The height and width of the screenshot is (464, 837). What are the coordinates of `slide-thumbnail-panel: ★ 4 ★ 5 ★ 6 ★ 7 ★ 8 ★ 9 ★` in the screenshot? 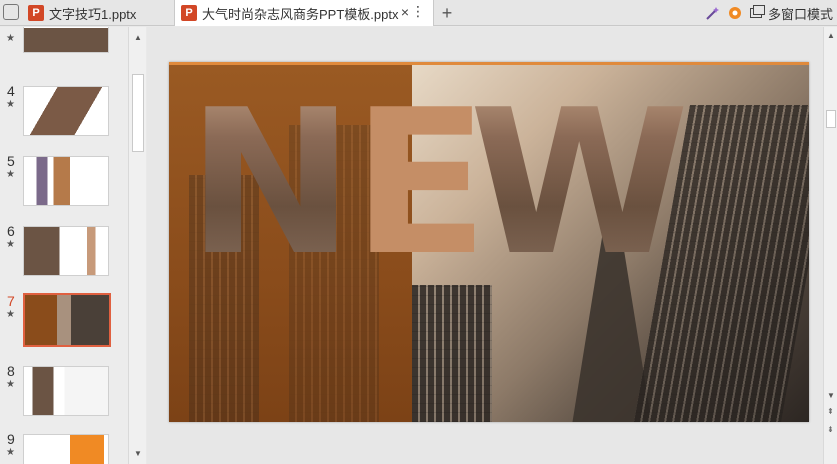 It's located at (64, 245).